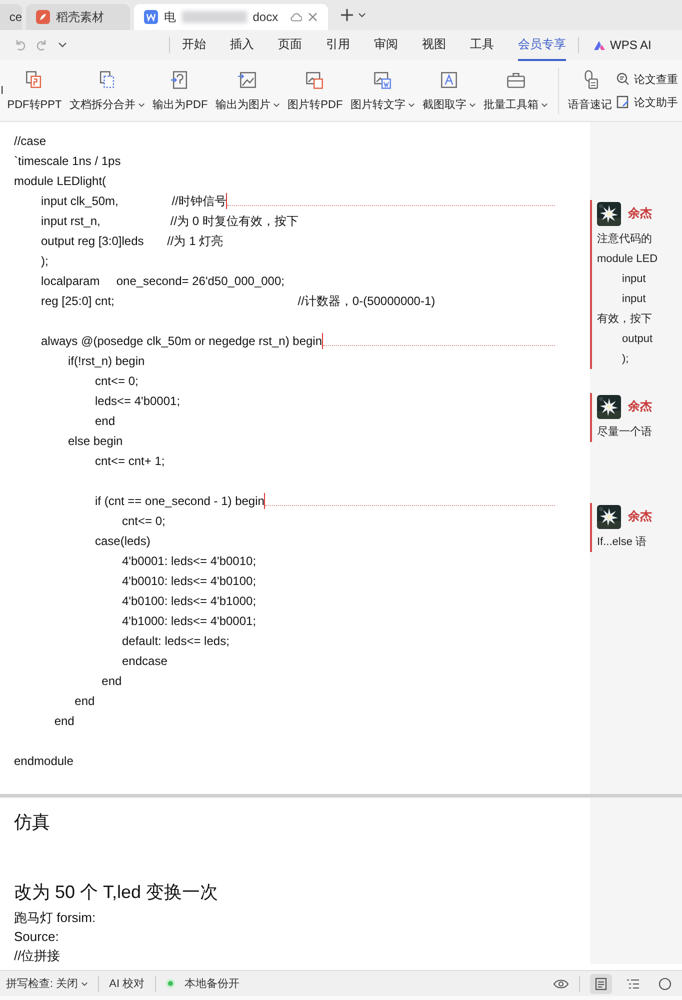  What do you see at coordinates (32, 822) in the screenshot?
I see `heading: 仿真` at bounding box center [32, 822].